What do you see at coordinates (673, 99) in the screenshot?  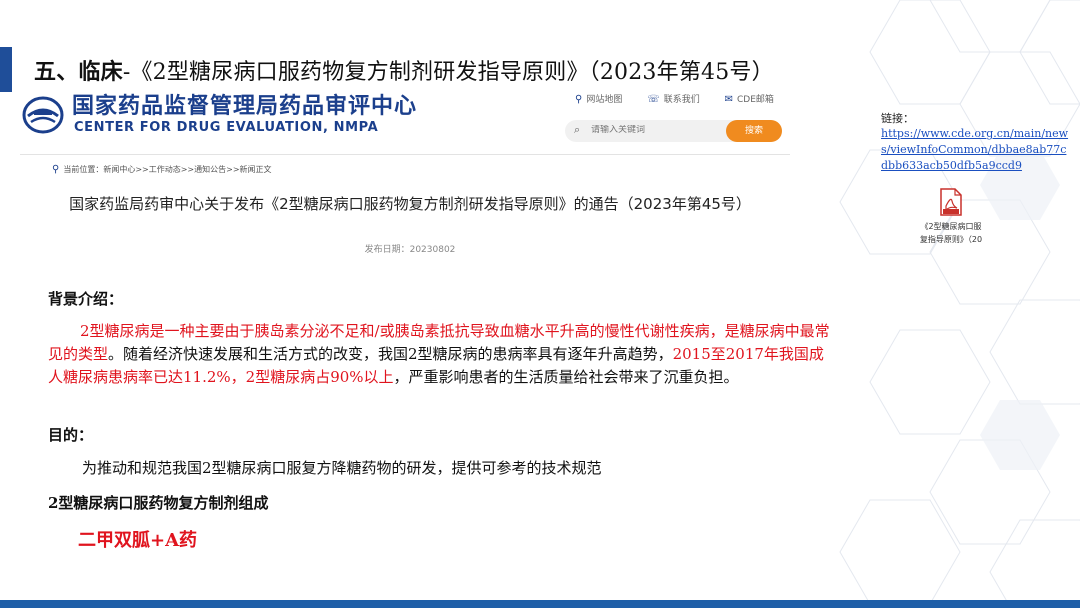 I see `contact-link: ☏ 联系我们` at bounding box center [673, 99].